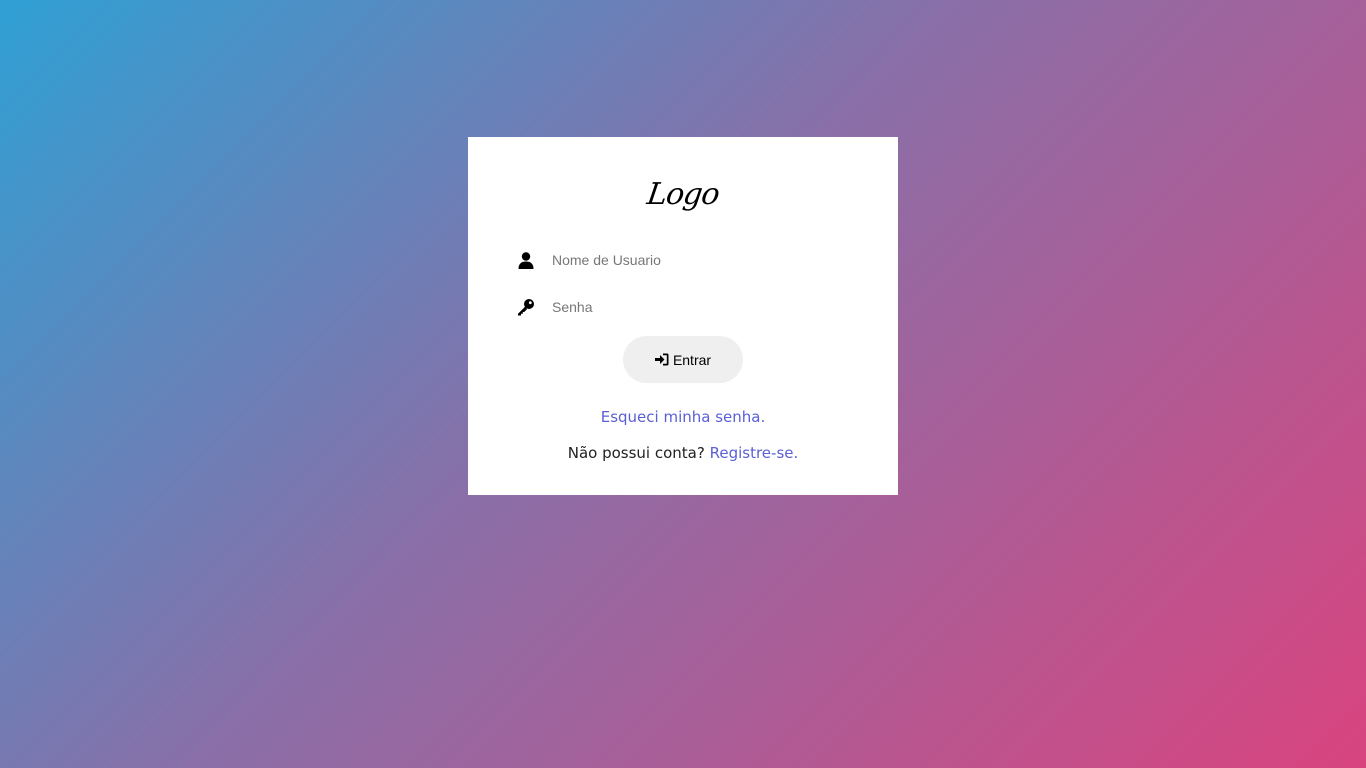 The image size is (1366, 768). What do you see at coordinates (683, 417) in the screenshot?
I see `forgot-password-link: Esqueci minha senha.` at bounding box center [683, 417].